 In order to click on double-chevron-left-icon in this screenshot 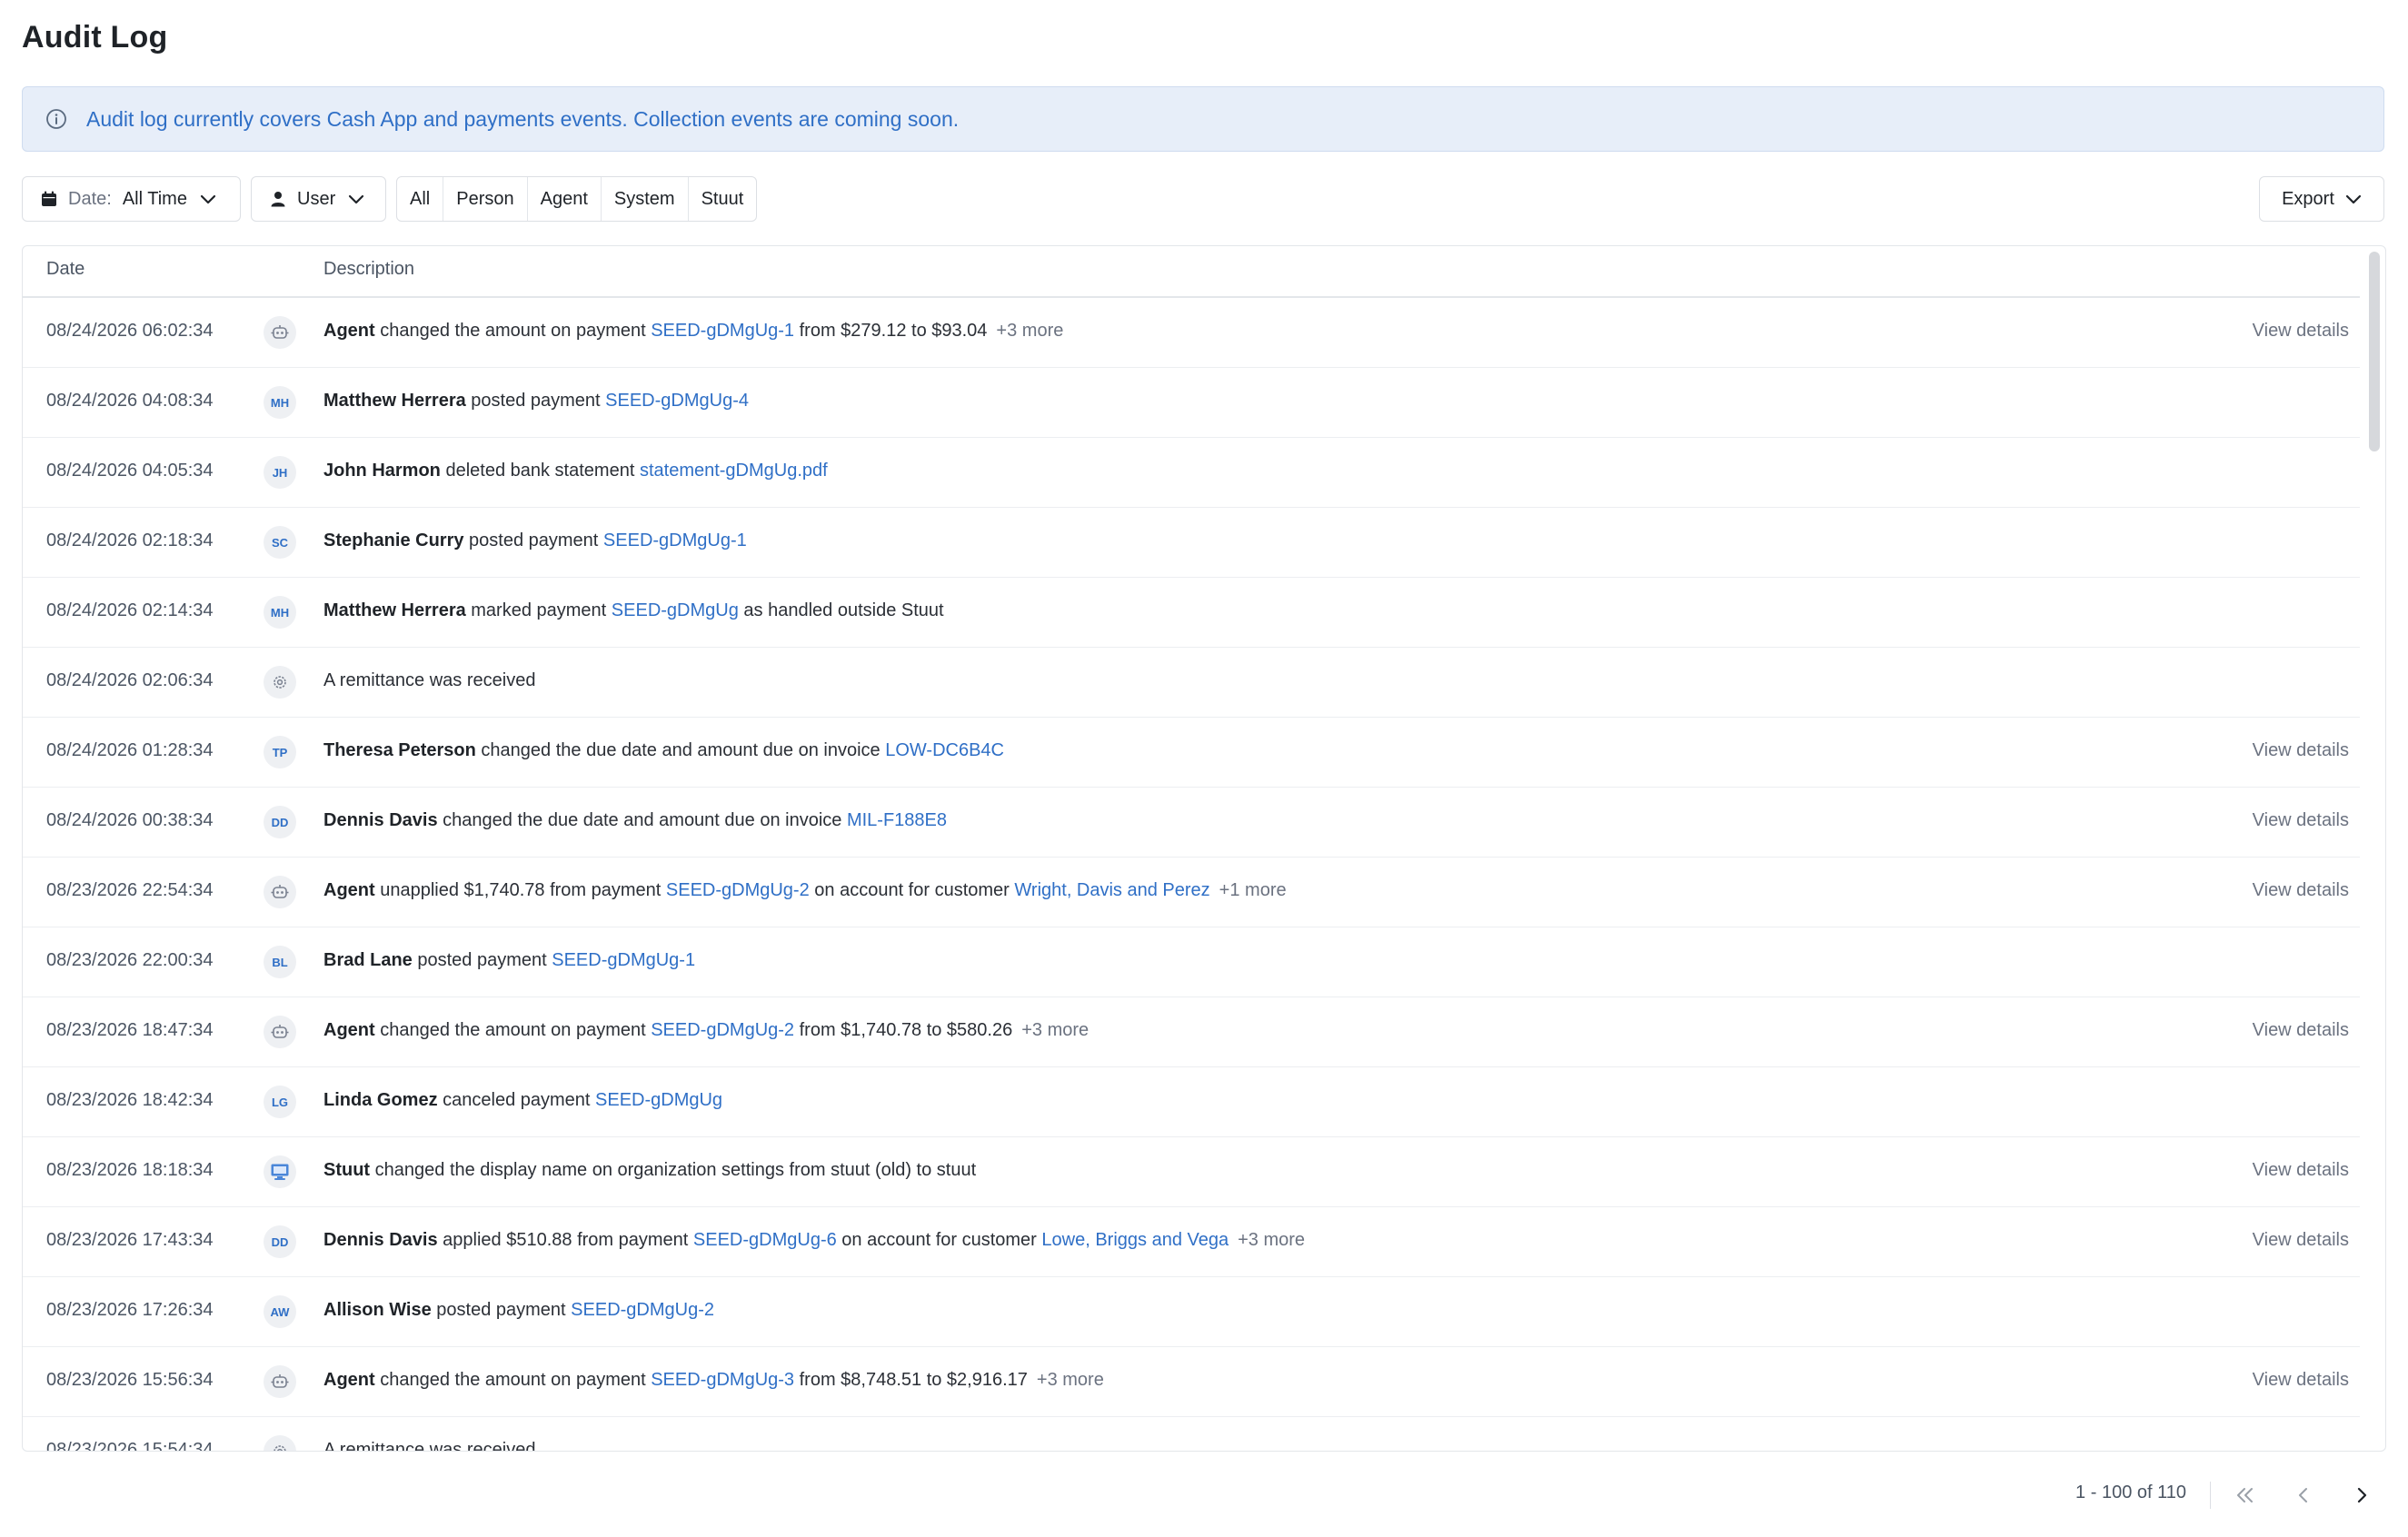, I will do `click(2245, 1496)`.